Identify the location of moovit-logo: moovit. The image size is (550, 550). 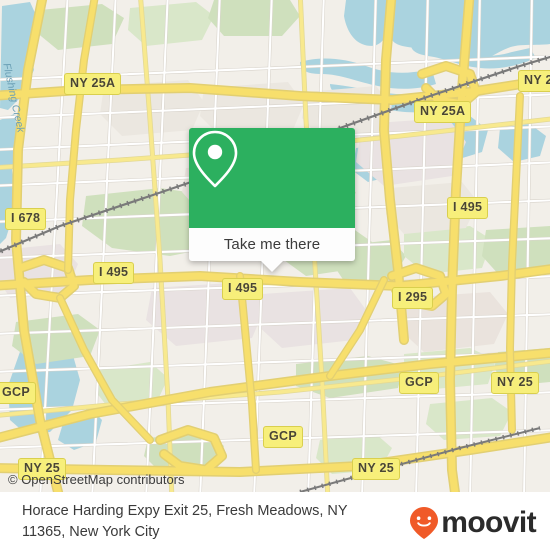
(473, 523).